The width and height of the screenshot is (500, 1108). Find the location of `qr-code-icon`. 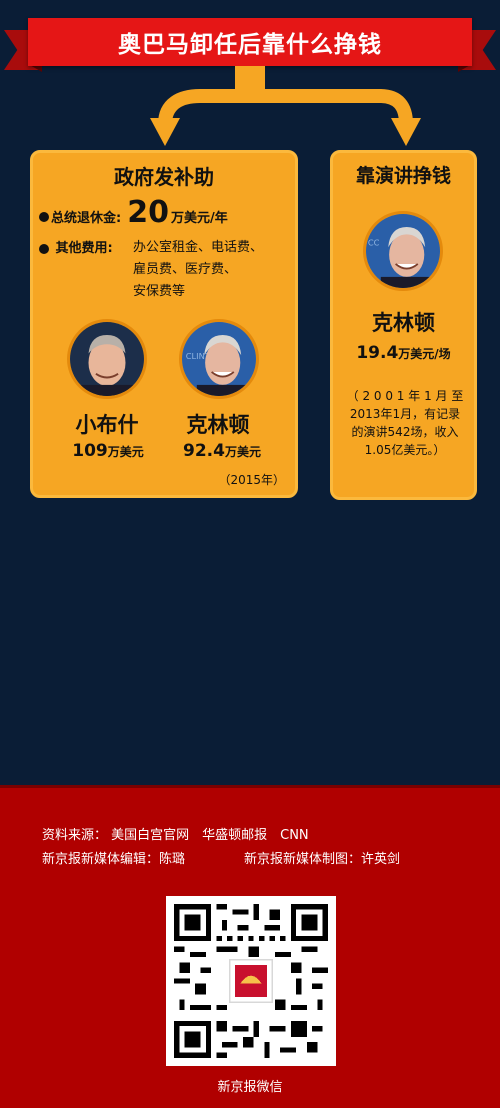

qr-code-icon is located at coordinates (251, 981).